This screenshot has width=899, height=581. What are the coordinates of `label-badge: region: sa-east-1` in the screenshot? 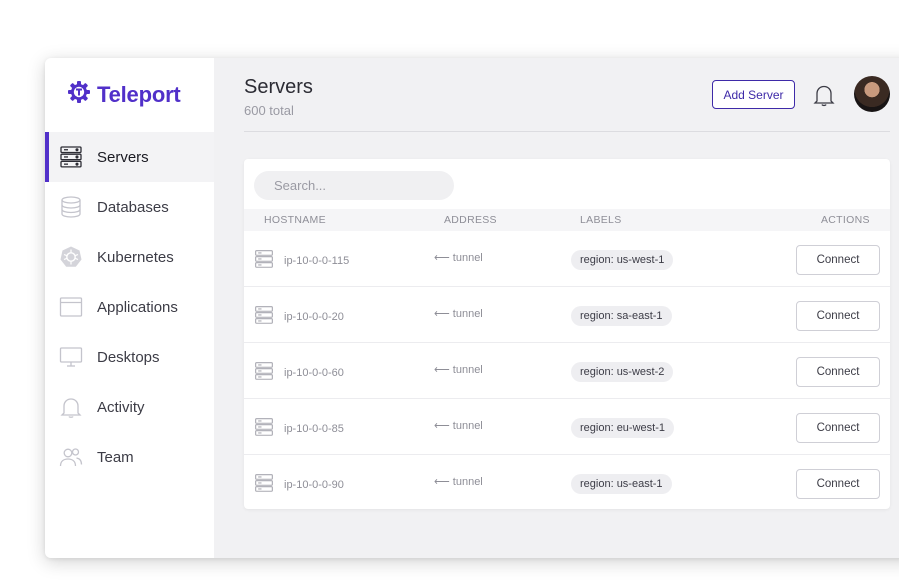 It's located at (621, 316).